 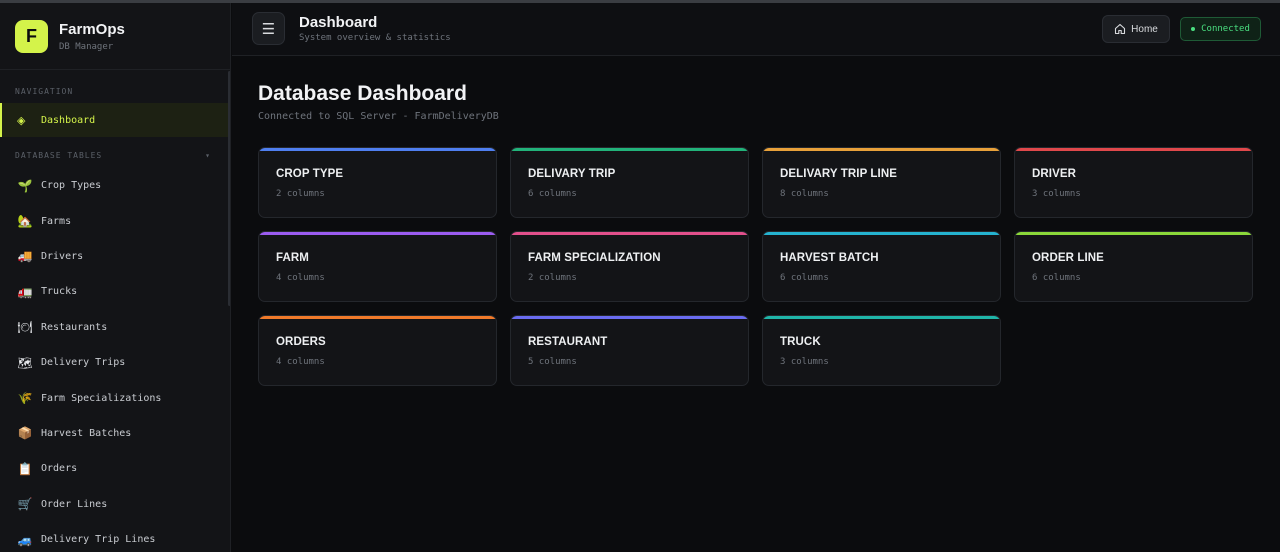 I want to click on tables-section-label: DATABASE TABLES, so click(x=59, y=155).